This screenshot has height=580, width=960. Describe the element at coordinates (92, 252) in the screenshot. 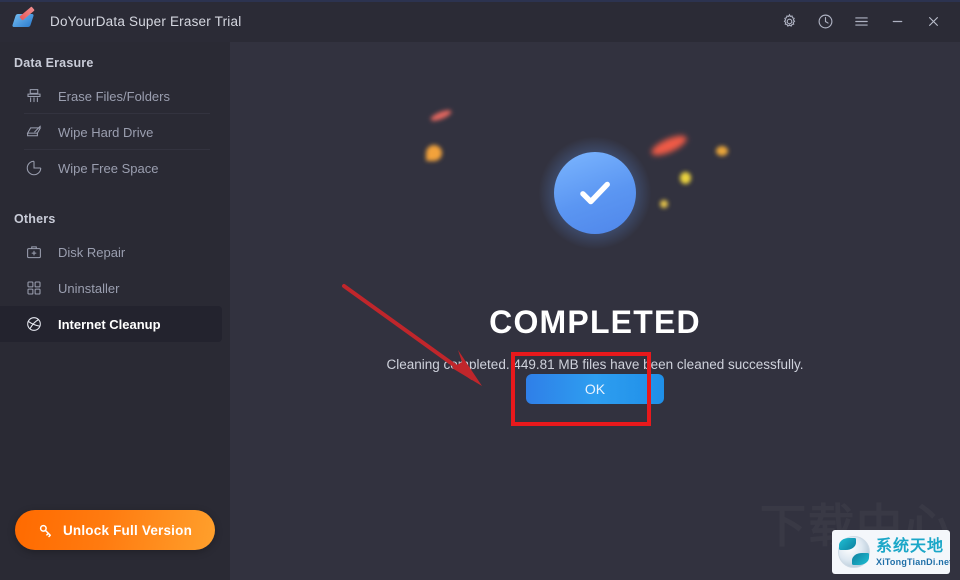

I see `sidebar-item-label: Disk Repair` at that location.